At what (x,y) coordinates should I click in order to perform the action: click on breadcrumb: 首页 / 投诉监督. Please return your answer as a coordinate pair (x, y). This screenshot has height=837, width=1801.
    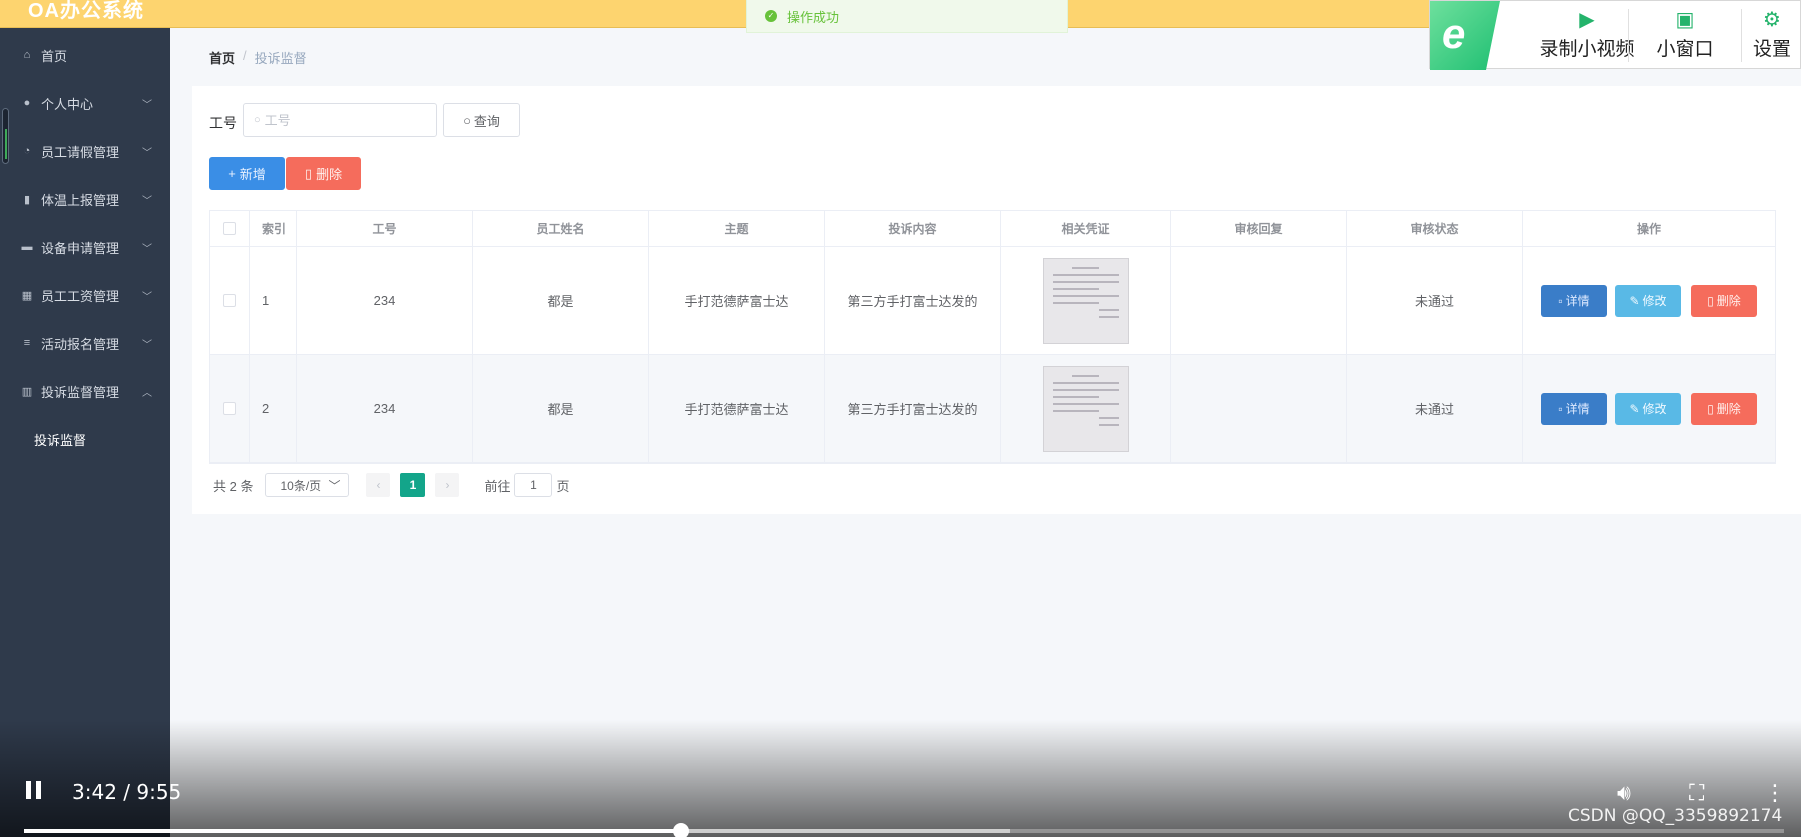
    Looking at the image, I should click on (258, 57).